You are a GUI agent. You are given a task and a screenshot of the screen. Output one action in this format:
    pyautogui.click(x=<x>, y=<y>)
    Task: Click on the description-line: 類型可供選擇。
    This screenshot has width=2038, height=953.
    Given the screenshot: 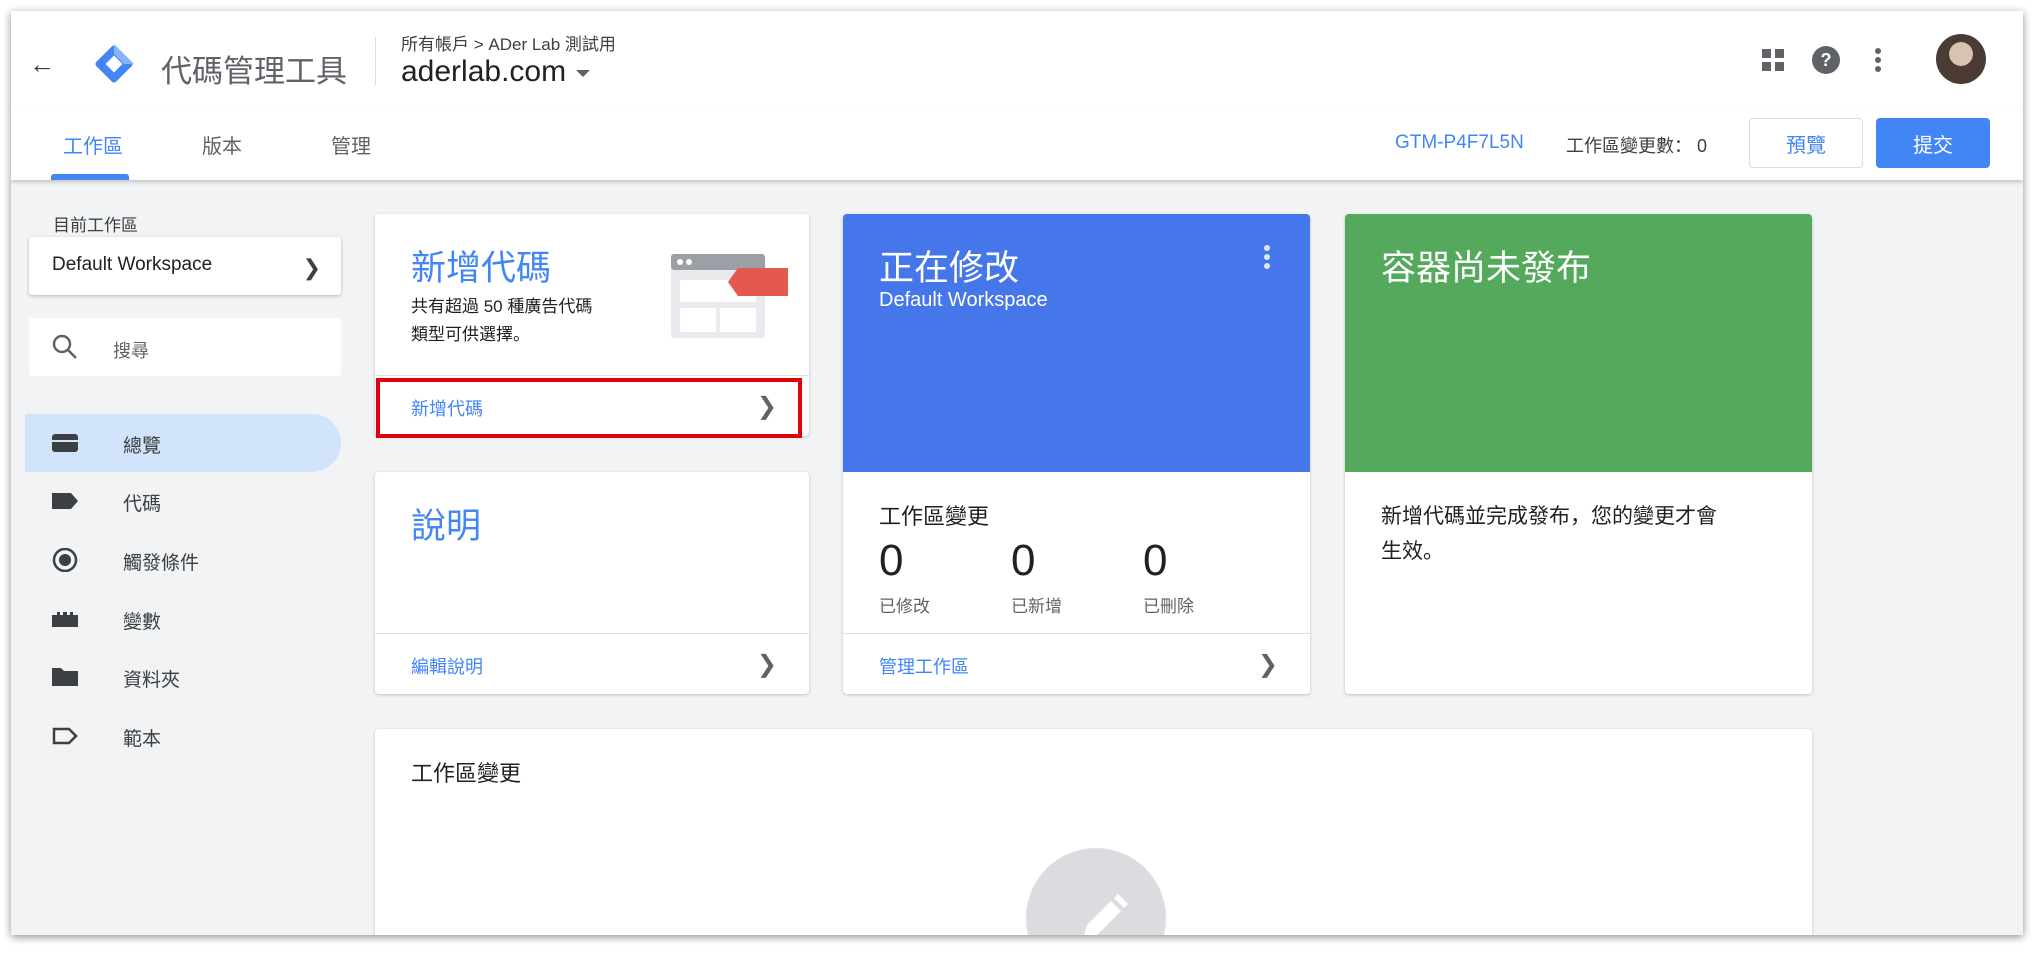 What is the action you would take?
    pyautogui.click(x=470, y=334)
    